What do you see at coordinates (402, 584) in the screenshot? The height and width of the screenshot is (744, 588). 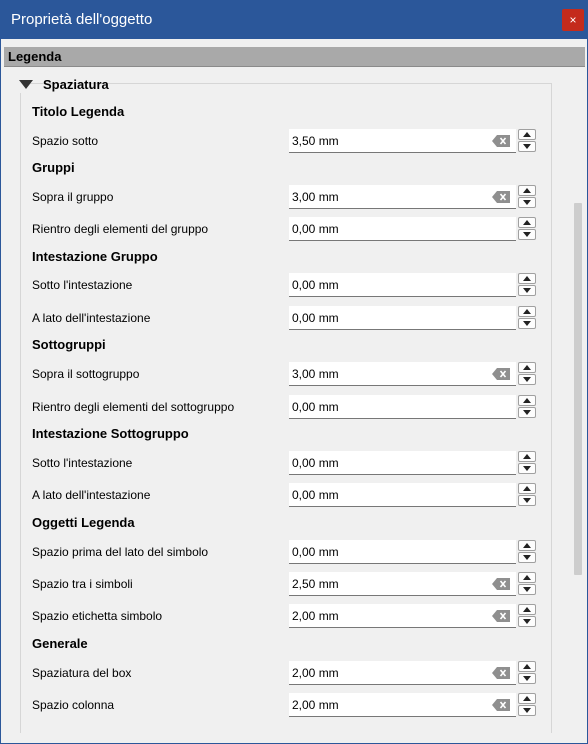 I see `spacing-input: 2,50 mm` at bounding box center [402, 584].